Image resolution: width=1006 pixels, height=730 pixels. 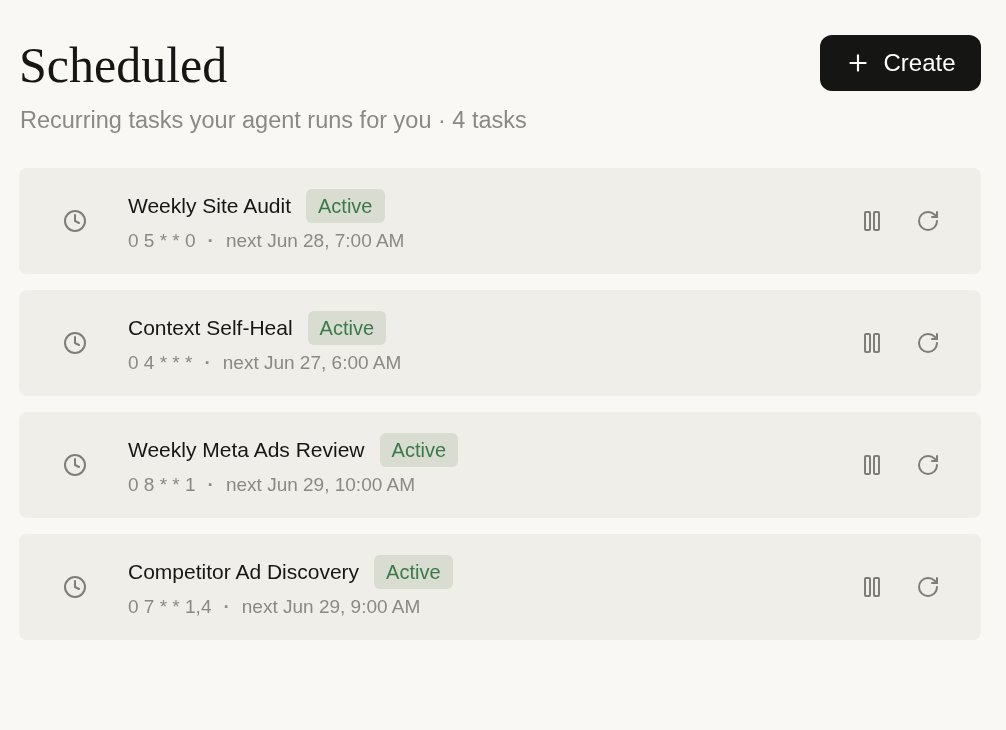 I want to click on task-name: Weekly Site Audit, so click(x=210, y=206).